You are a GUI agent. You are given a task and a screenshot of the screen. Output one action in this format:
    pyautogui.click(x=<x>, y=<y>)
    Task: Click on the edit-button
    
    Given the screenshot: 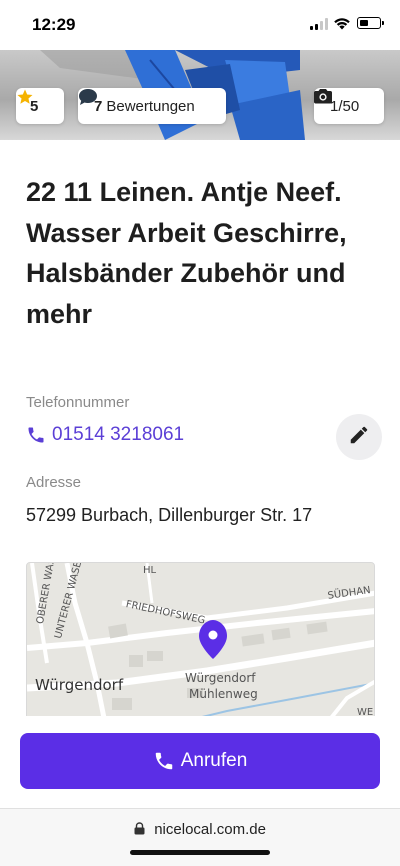 What is the action you would take?
    pyautogui.click(x=359, y=437)
    